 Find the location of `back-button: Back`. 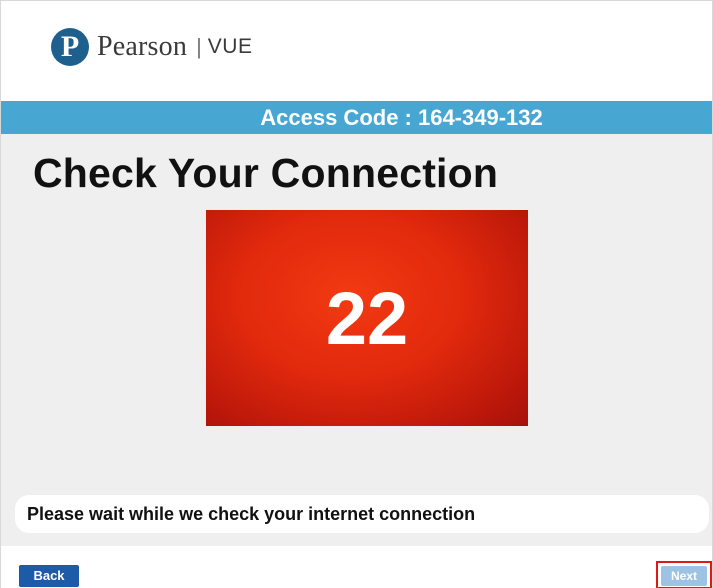

back-button: Back is located at coordinates (49, 576).